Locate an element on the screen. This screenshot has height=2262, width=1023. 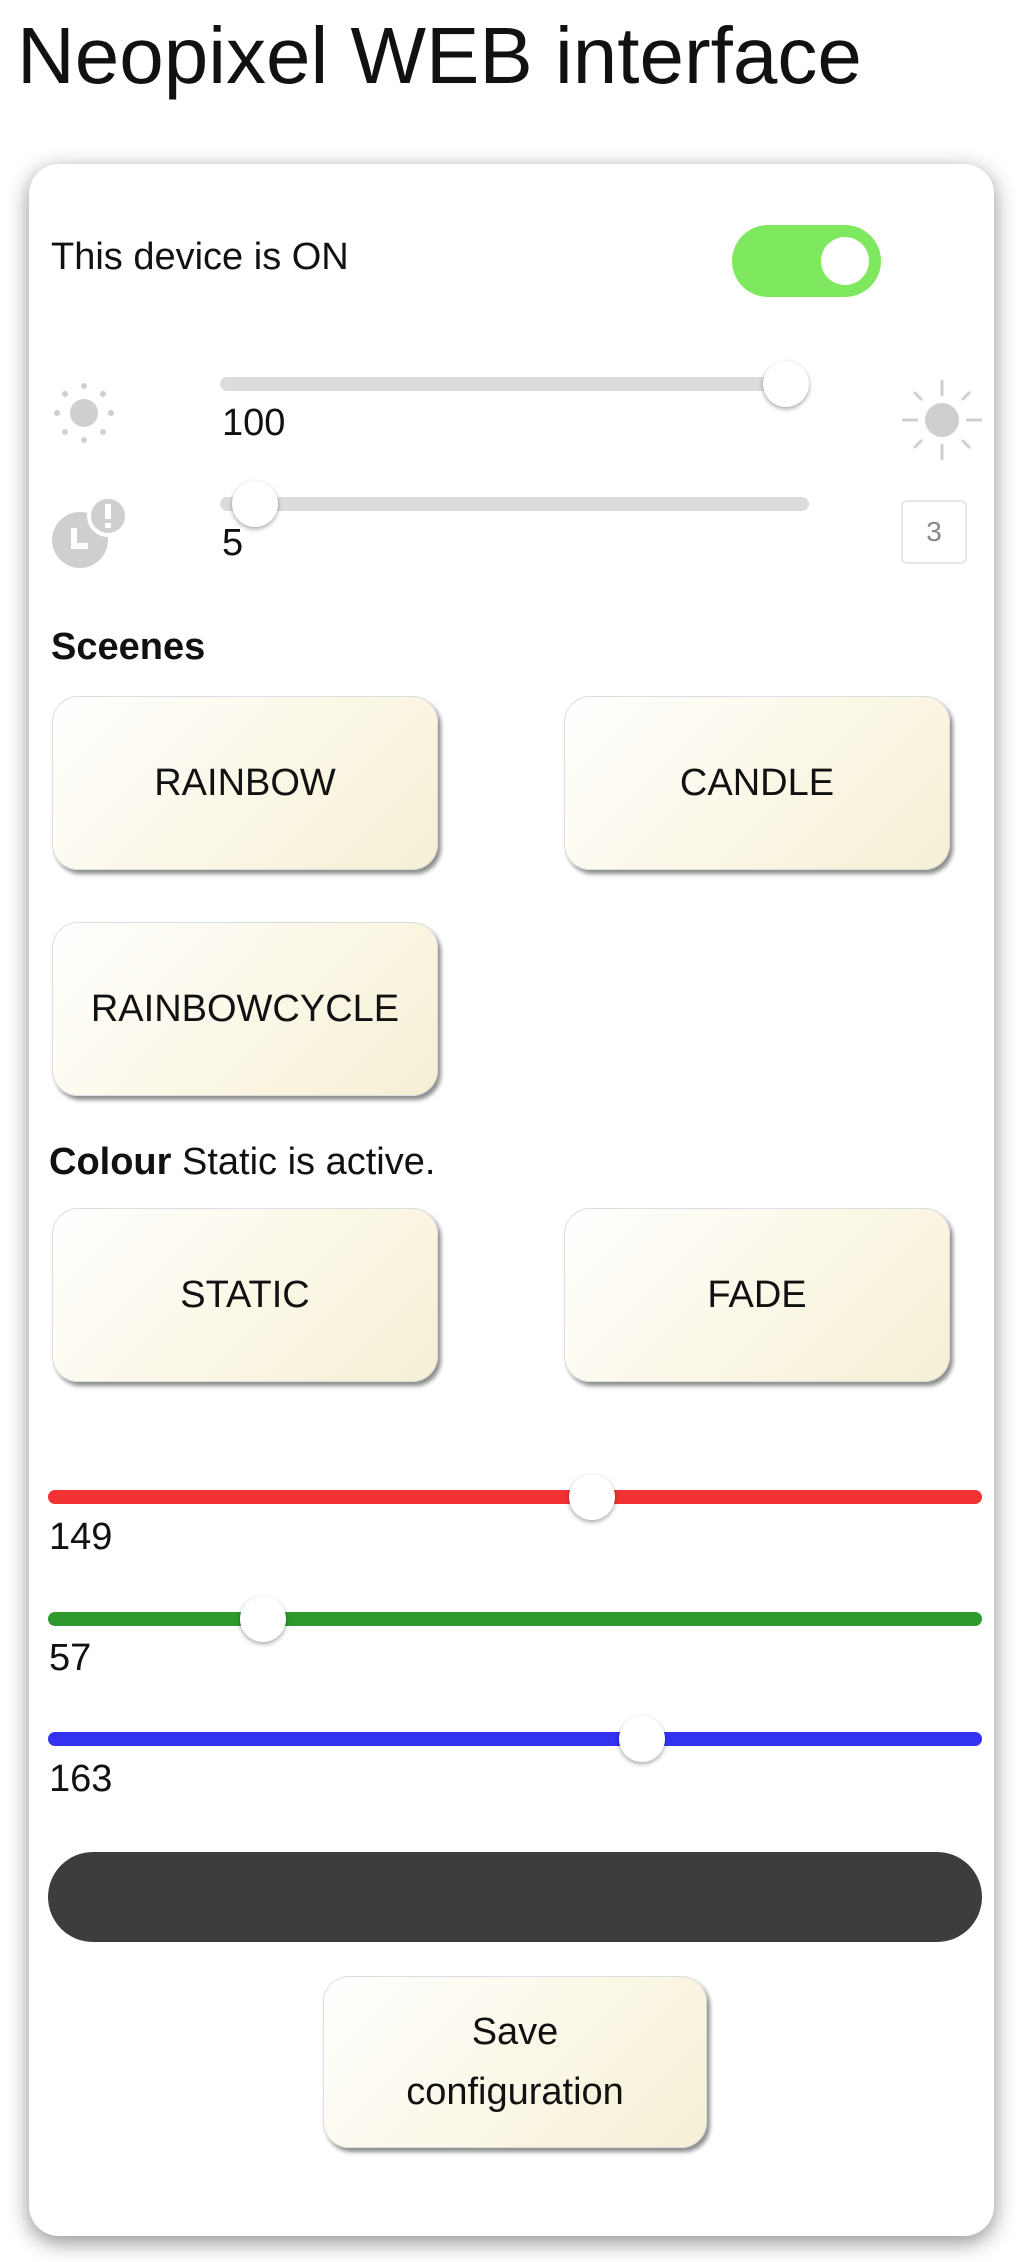
colour-preview-bar is located at coordinates (515, 1897).